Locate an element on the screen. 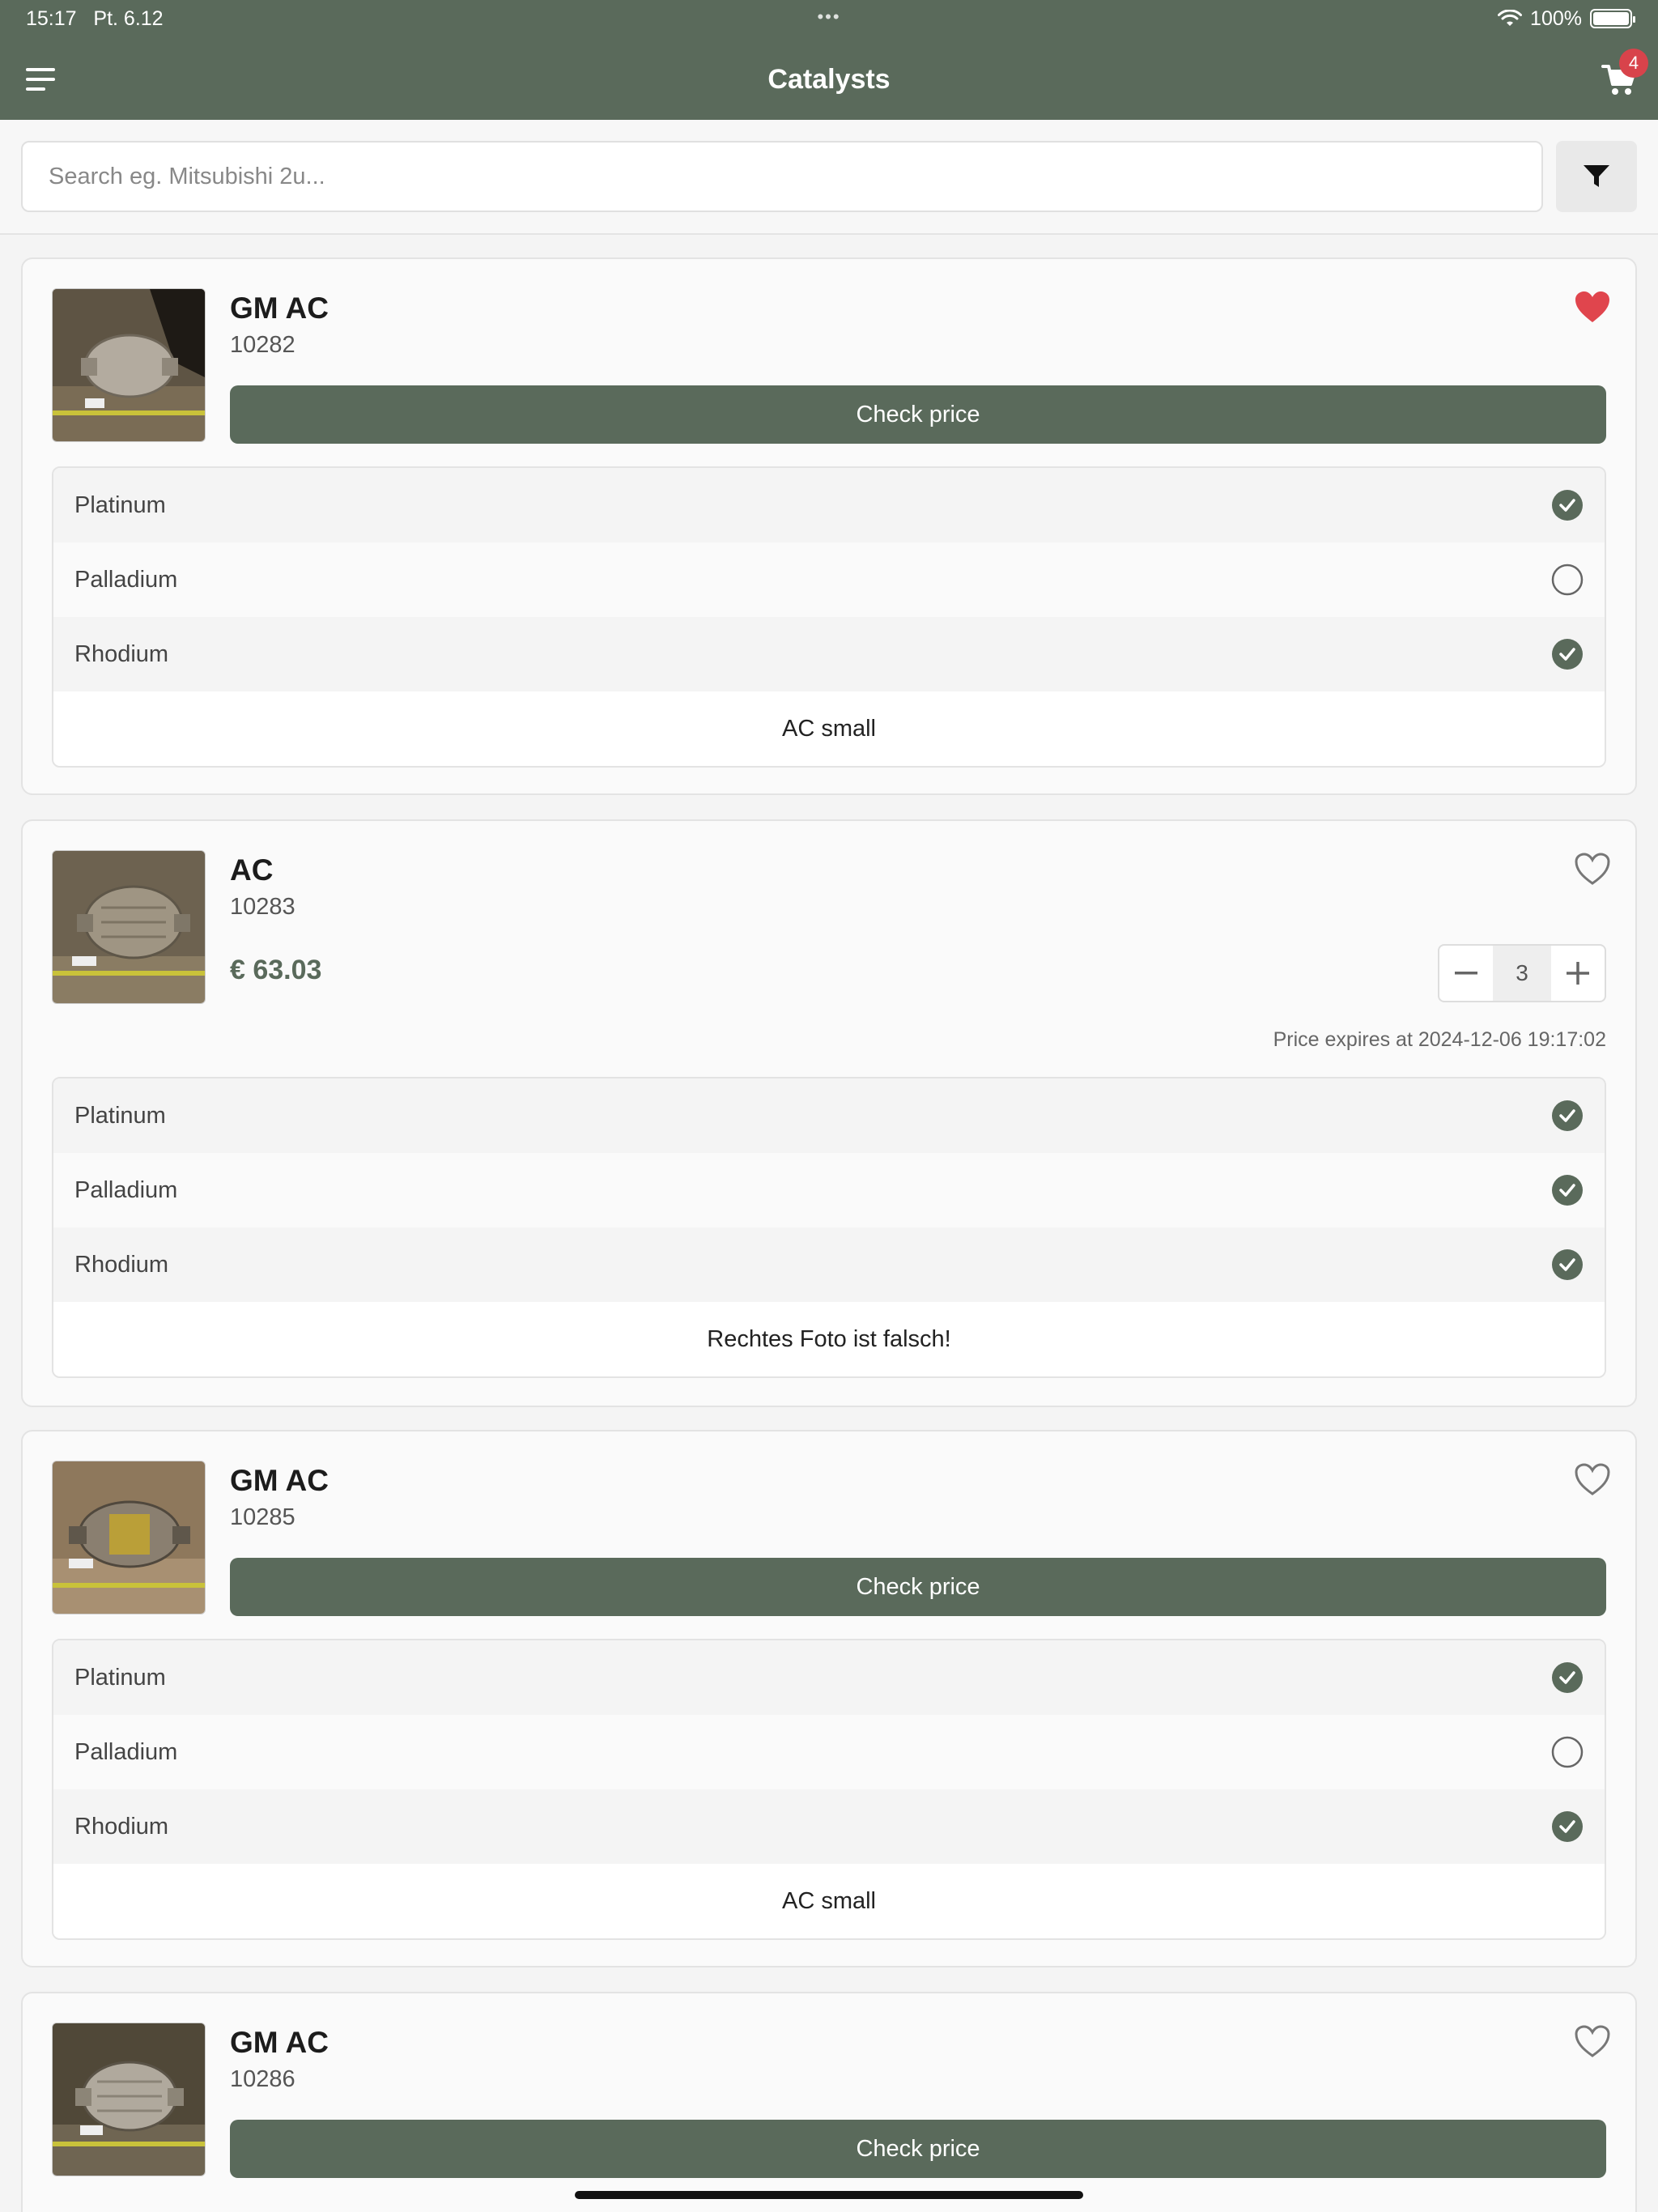 Image resolution: width=1658 pixels, height=2212 pixels. plus-icon is located at coordinates (1578, 974).